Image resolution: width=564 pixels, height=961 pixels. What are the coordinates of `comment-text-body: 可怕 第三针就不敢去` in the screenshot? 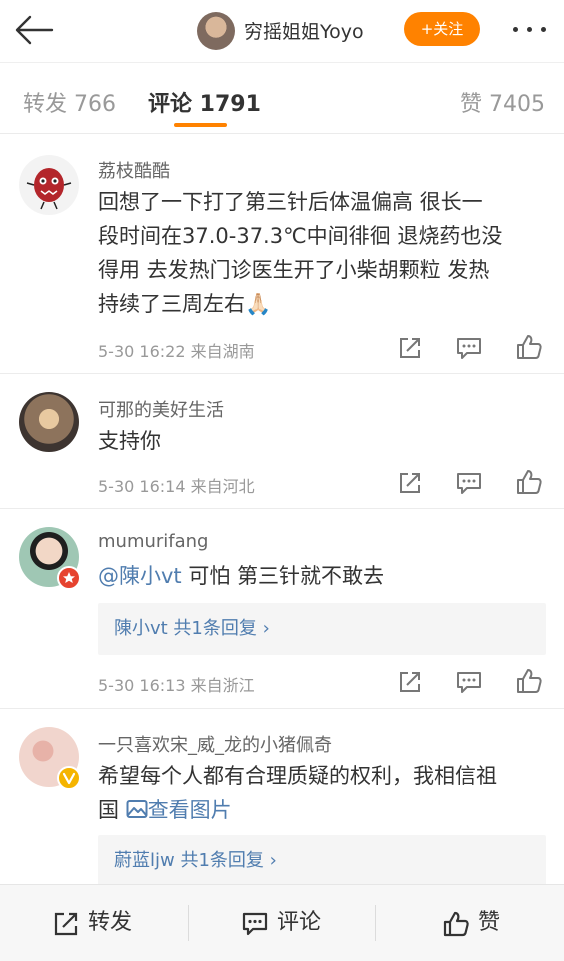 It's located at (283, 576).